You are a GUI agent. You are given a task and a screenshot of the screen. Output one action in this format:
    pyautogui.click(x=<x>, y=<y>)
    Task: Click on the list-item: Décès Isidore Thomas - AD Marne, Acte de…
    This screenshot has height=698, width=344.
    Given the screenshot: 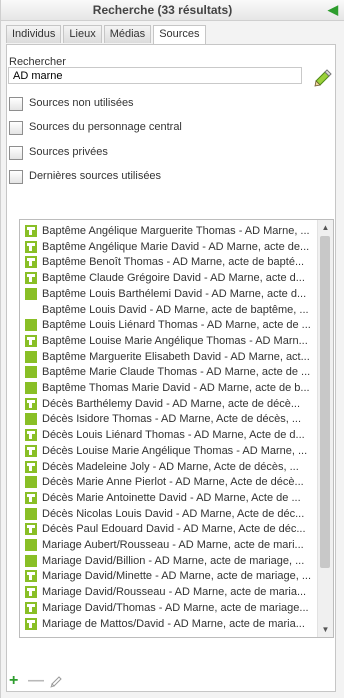 What is the action you would take?
    pyautogui.click(x=169, y=419)
    